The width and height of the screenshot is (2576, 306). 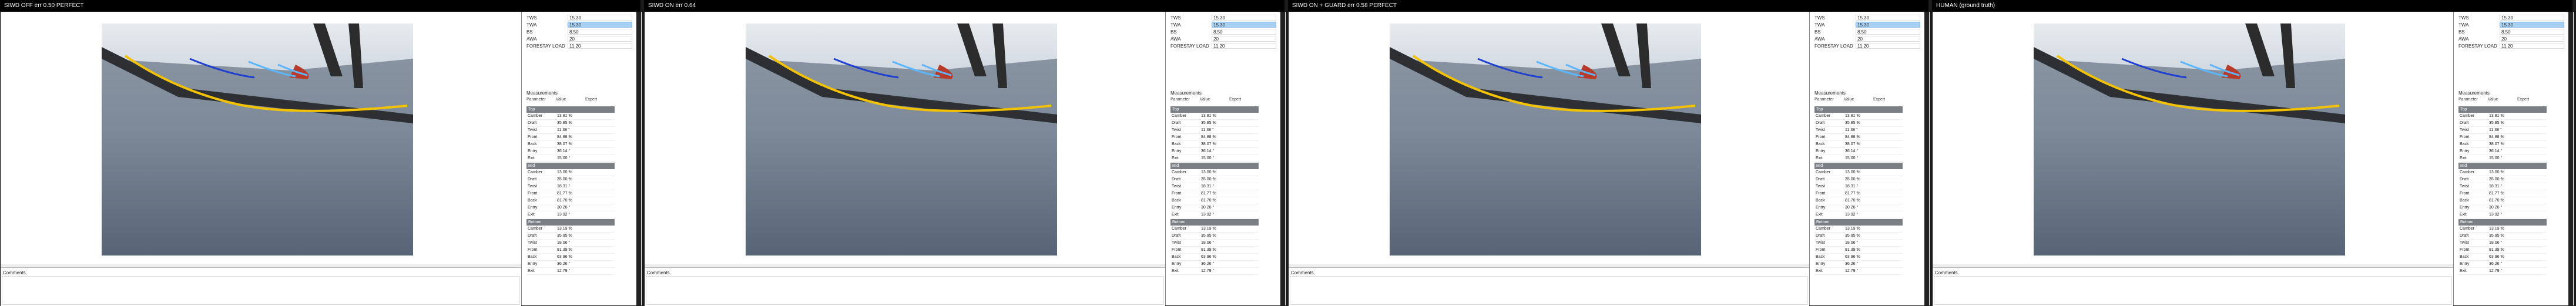 I want to click on measurement-cell: 84.88 %, so click(x=1208, y=137).